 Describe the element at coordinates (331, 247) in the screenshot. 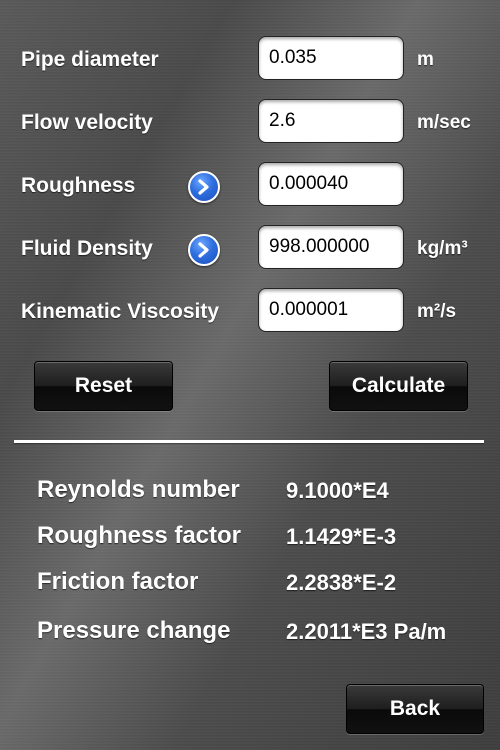

I see `fluid-density-field` at that location.